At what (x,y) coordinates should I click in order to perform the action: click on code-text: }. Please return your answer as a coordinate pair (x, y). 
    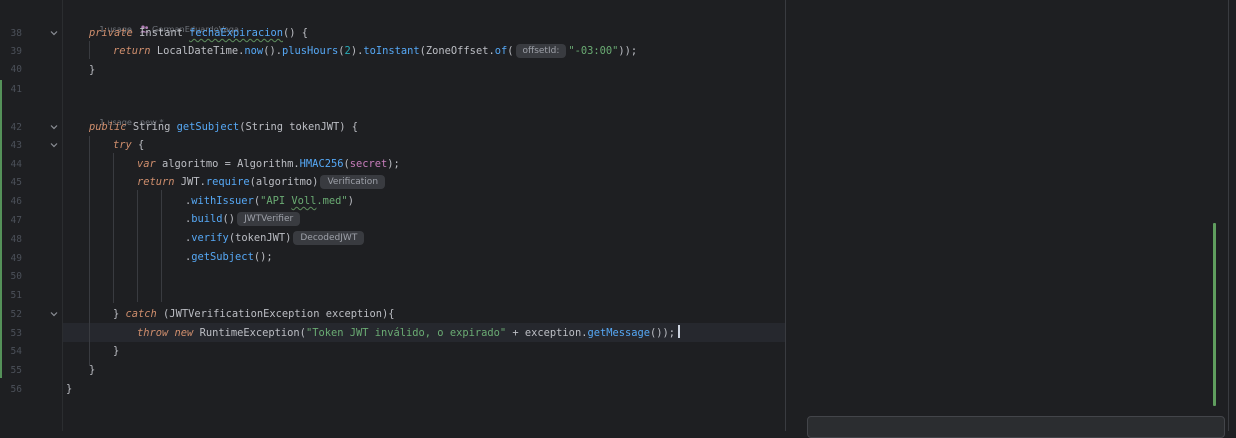
    Looking at the image, I should click on (119, 314).